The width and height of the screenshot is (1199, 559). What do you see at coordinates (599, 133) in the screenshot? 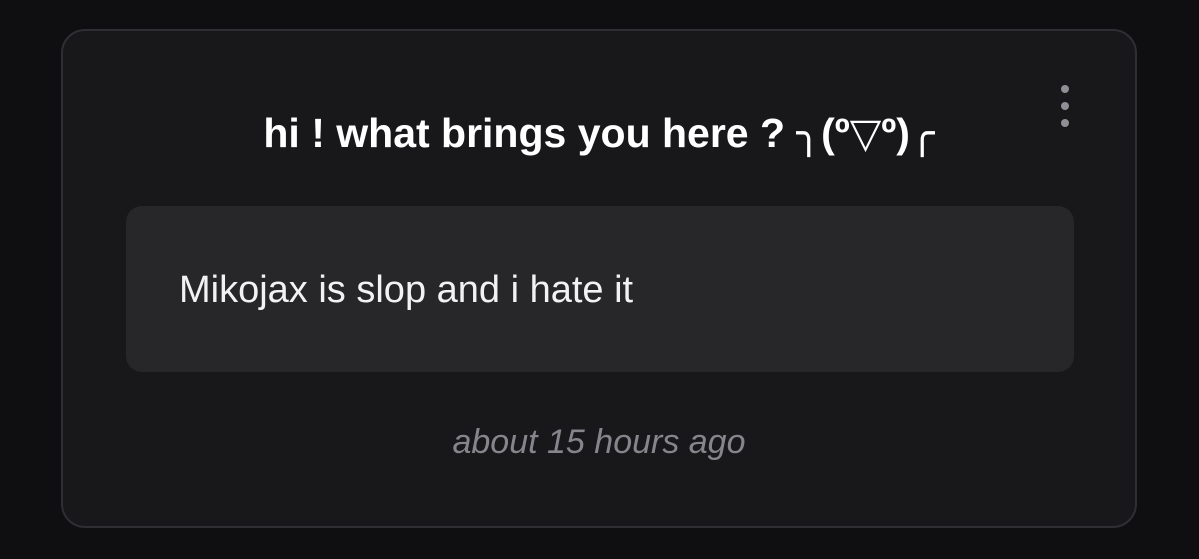
I see `card-title: hi ! what brings you here ? ╮(º▽º)╭` at bounding box center [599, 133].